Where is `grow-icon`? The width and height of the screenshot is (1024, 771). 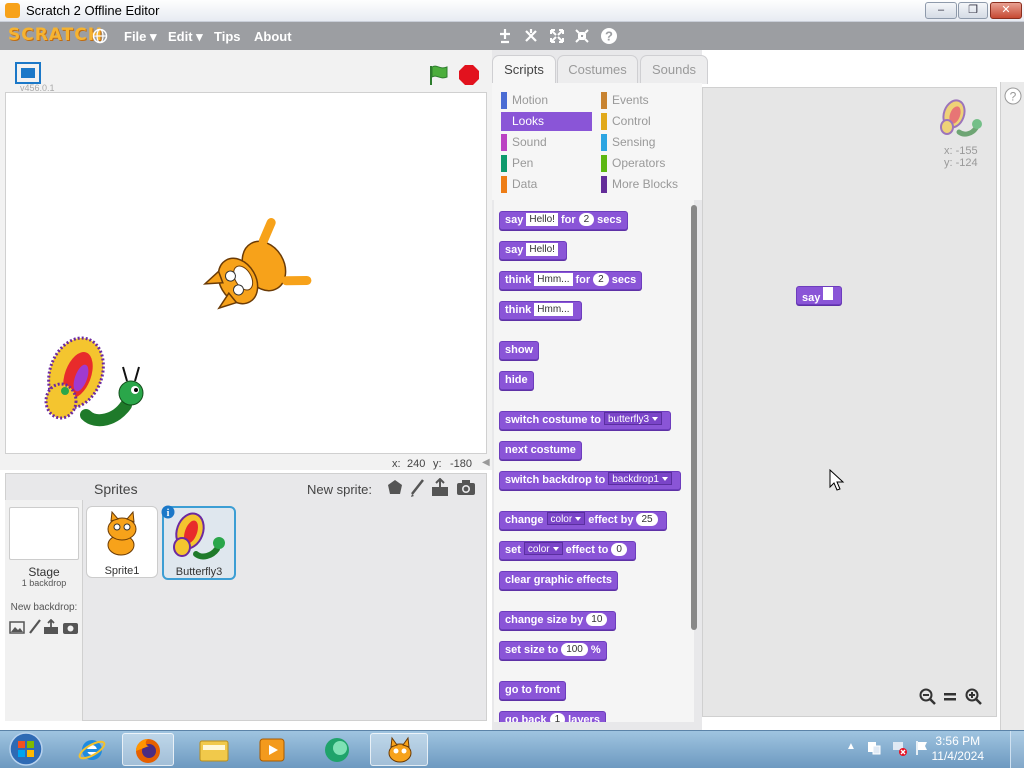
grow-icon is located at coordinates (557, 36).